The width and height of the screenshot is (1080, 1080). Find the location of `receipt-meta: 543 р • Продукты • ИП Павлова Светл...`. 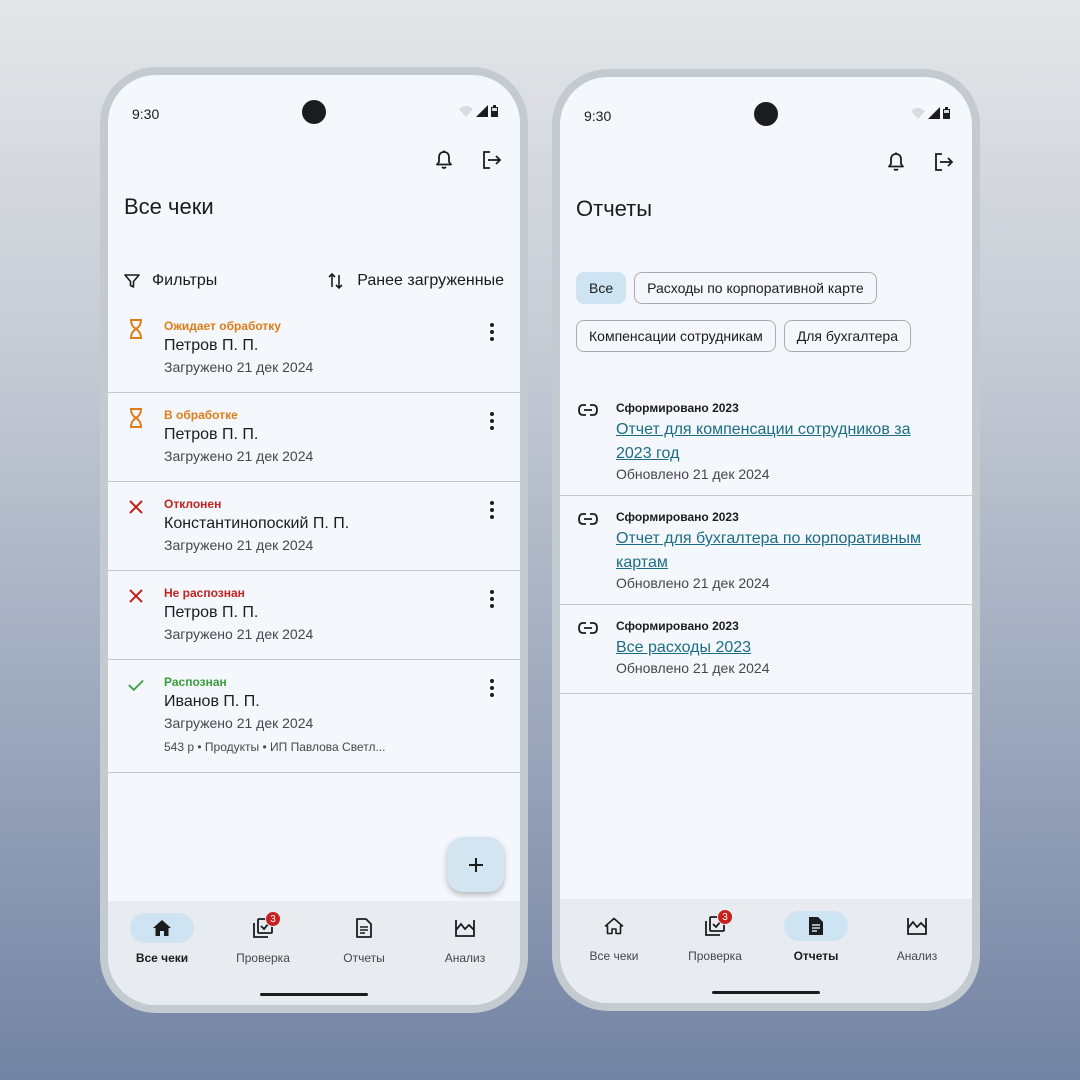

receipt-meta: 543 р • Продукты • ИП Павлова Светл... is located at coordinates (275, 747).